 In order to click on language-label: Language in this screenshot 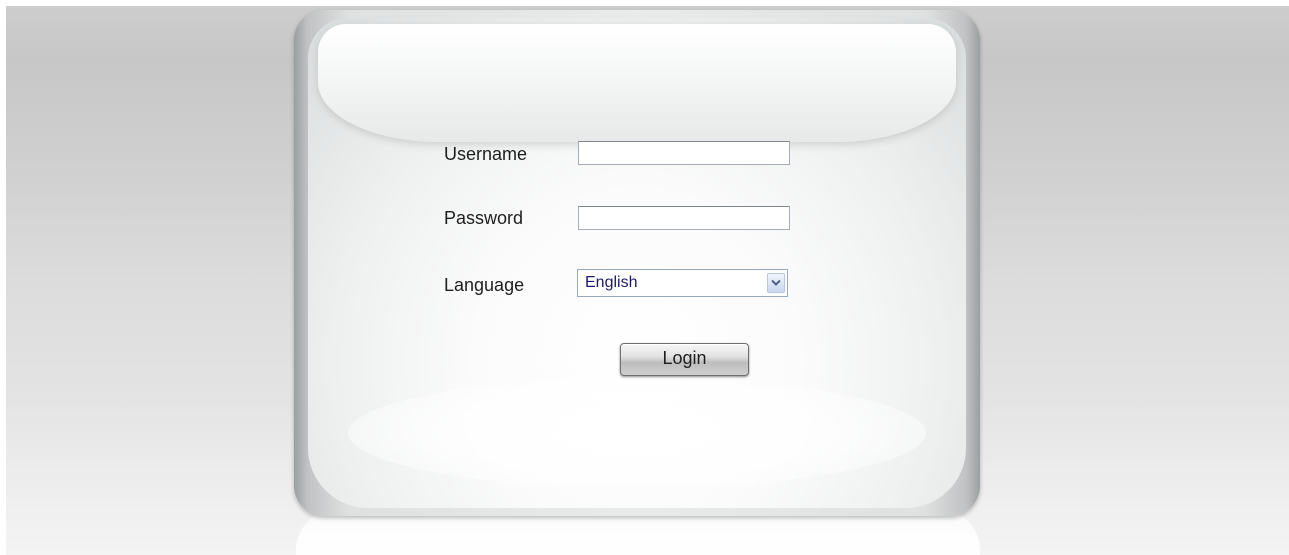, I will do `click(484, 285)`.